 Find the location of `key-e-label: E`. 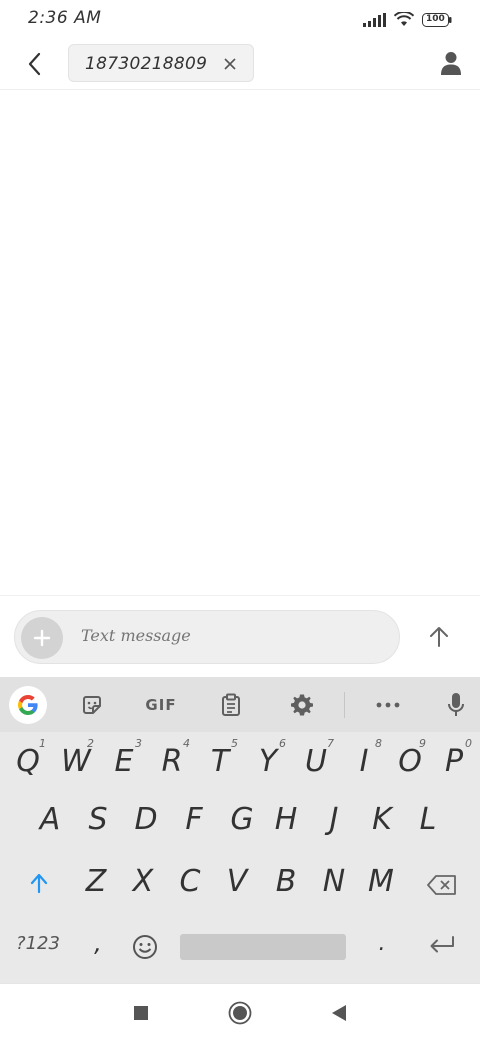

key-e-label: E is located at coordinates (124, 761).